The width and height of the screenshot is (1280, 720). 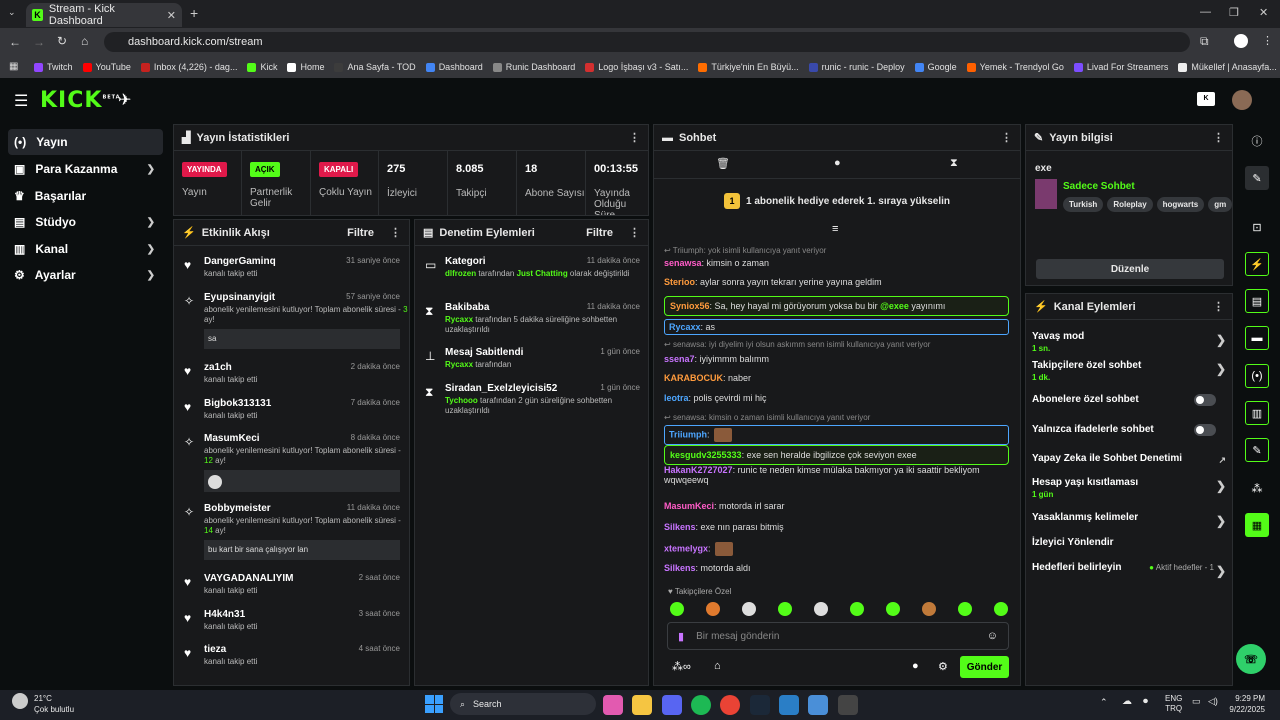 I want to click on clock: 9:29 PM 9/22/2025, so click(x=1245, y=704).